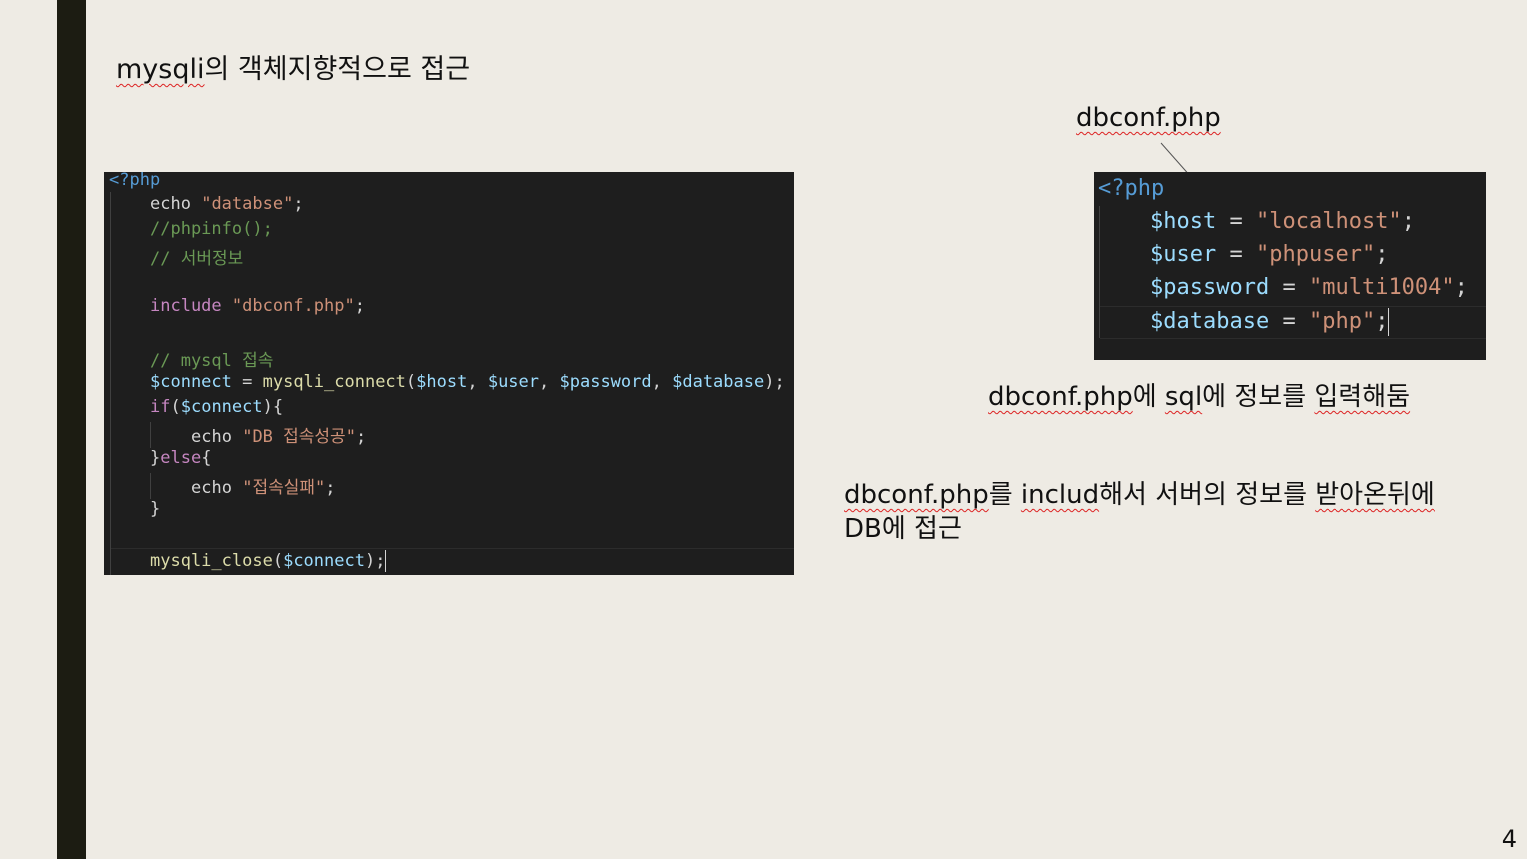  Describe the element at coordinates (217, 407) in the screenshot. I see `code-line: if($connect){` at that location.